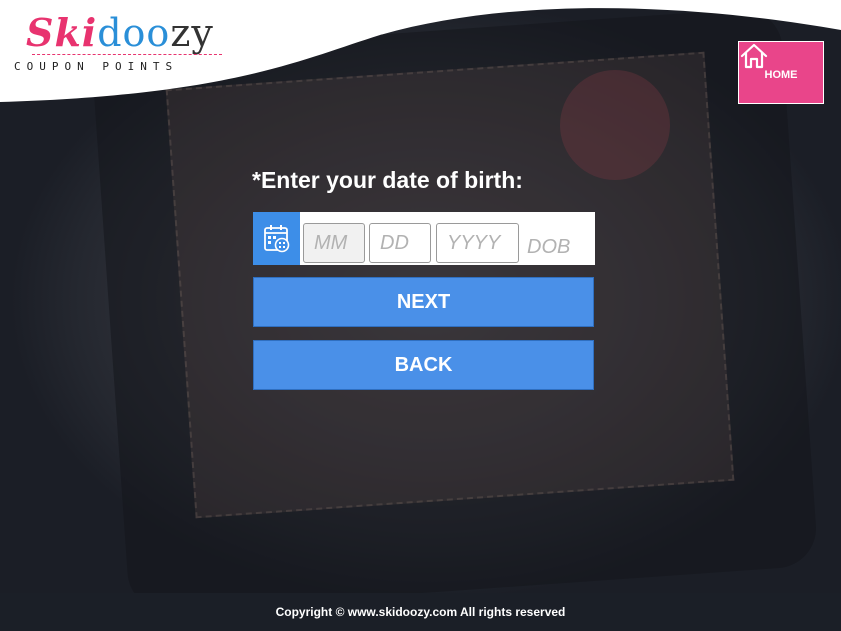 The height and width of the screenshot is (631, 841). Describe the element at coordinates (477, 243) in the screenshot. I see `year-input` at that location.